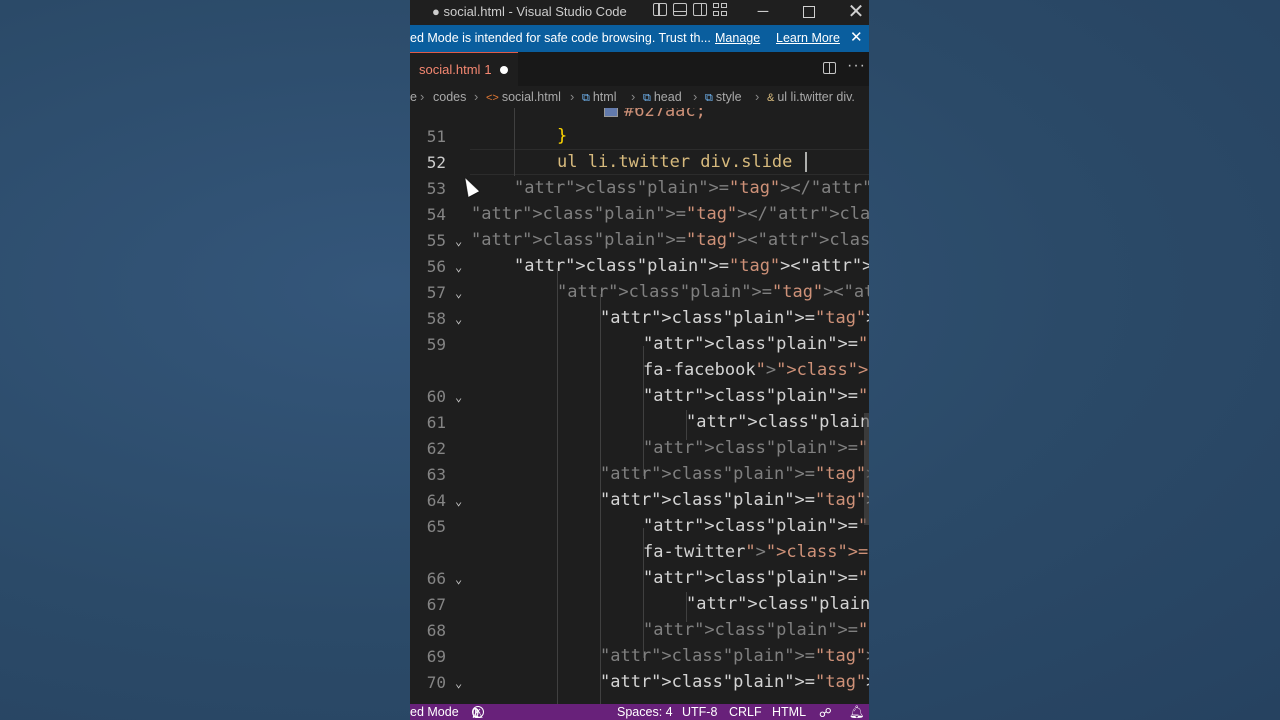 The width and height of the screenshot is (1280, 720). I want to click on banner-close-icon: ✕, so click(856, 37).